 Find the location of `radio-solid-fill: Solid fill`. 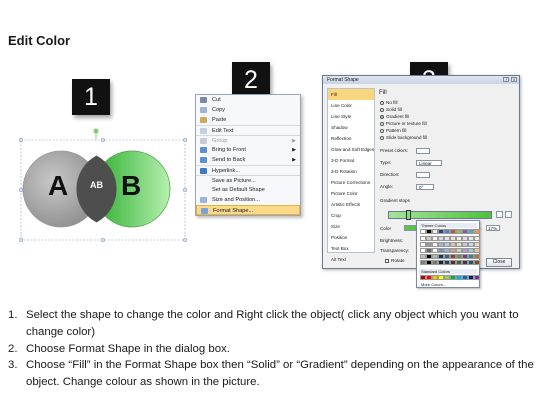

radio-solid-fill: Solid fill is located at coordinates (391, 110).